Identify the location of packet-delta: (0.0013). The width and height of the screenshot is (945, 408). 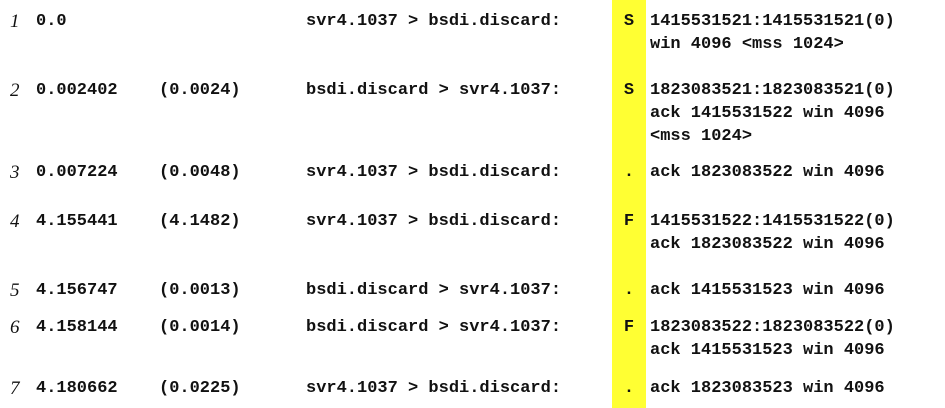
(200, 290).